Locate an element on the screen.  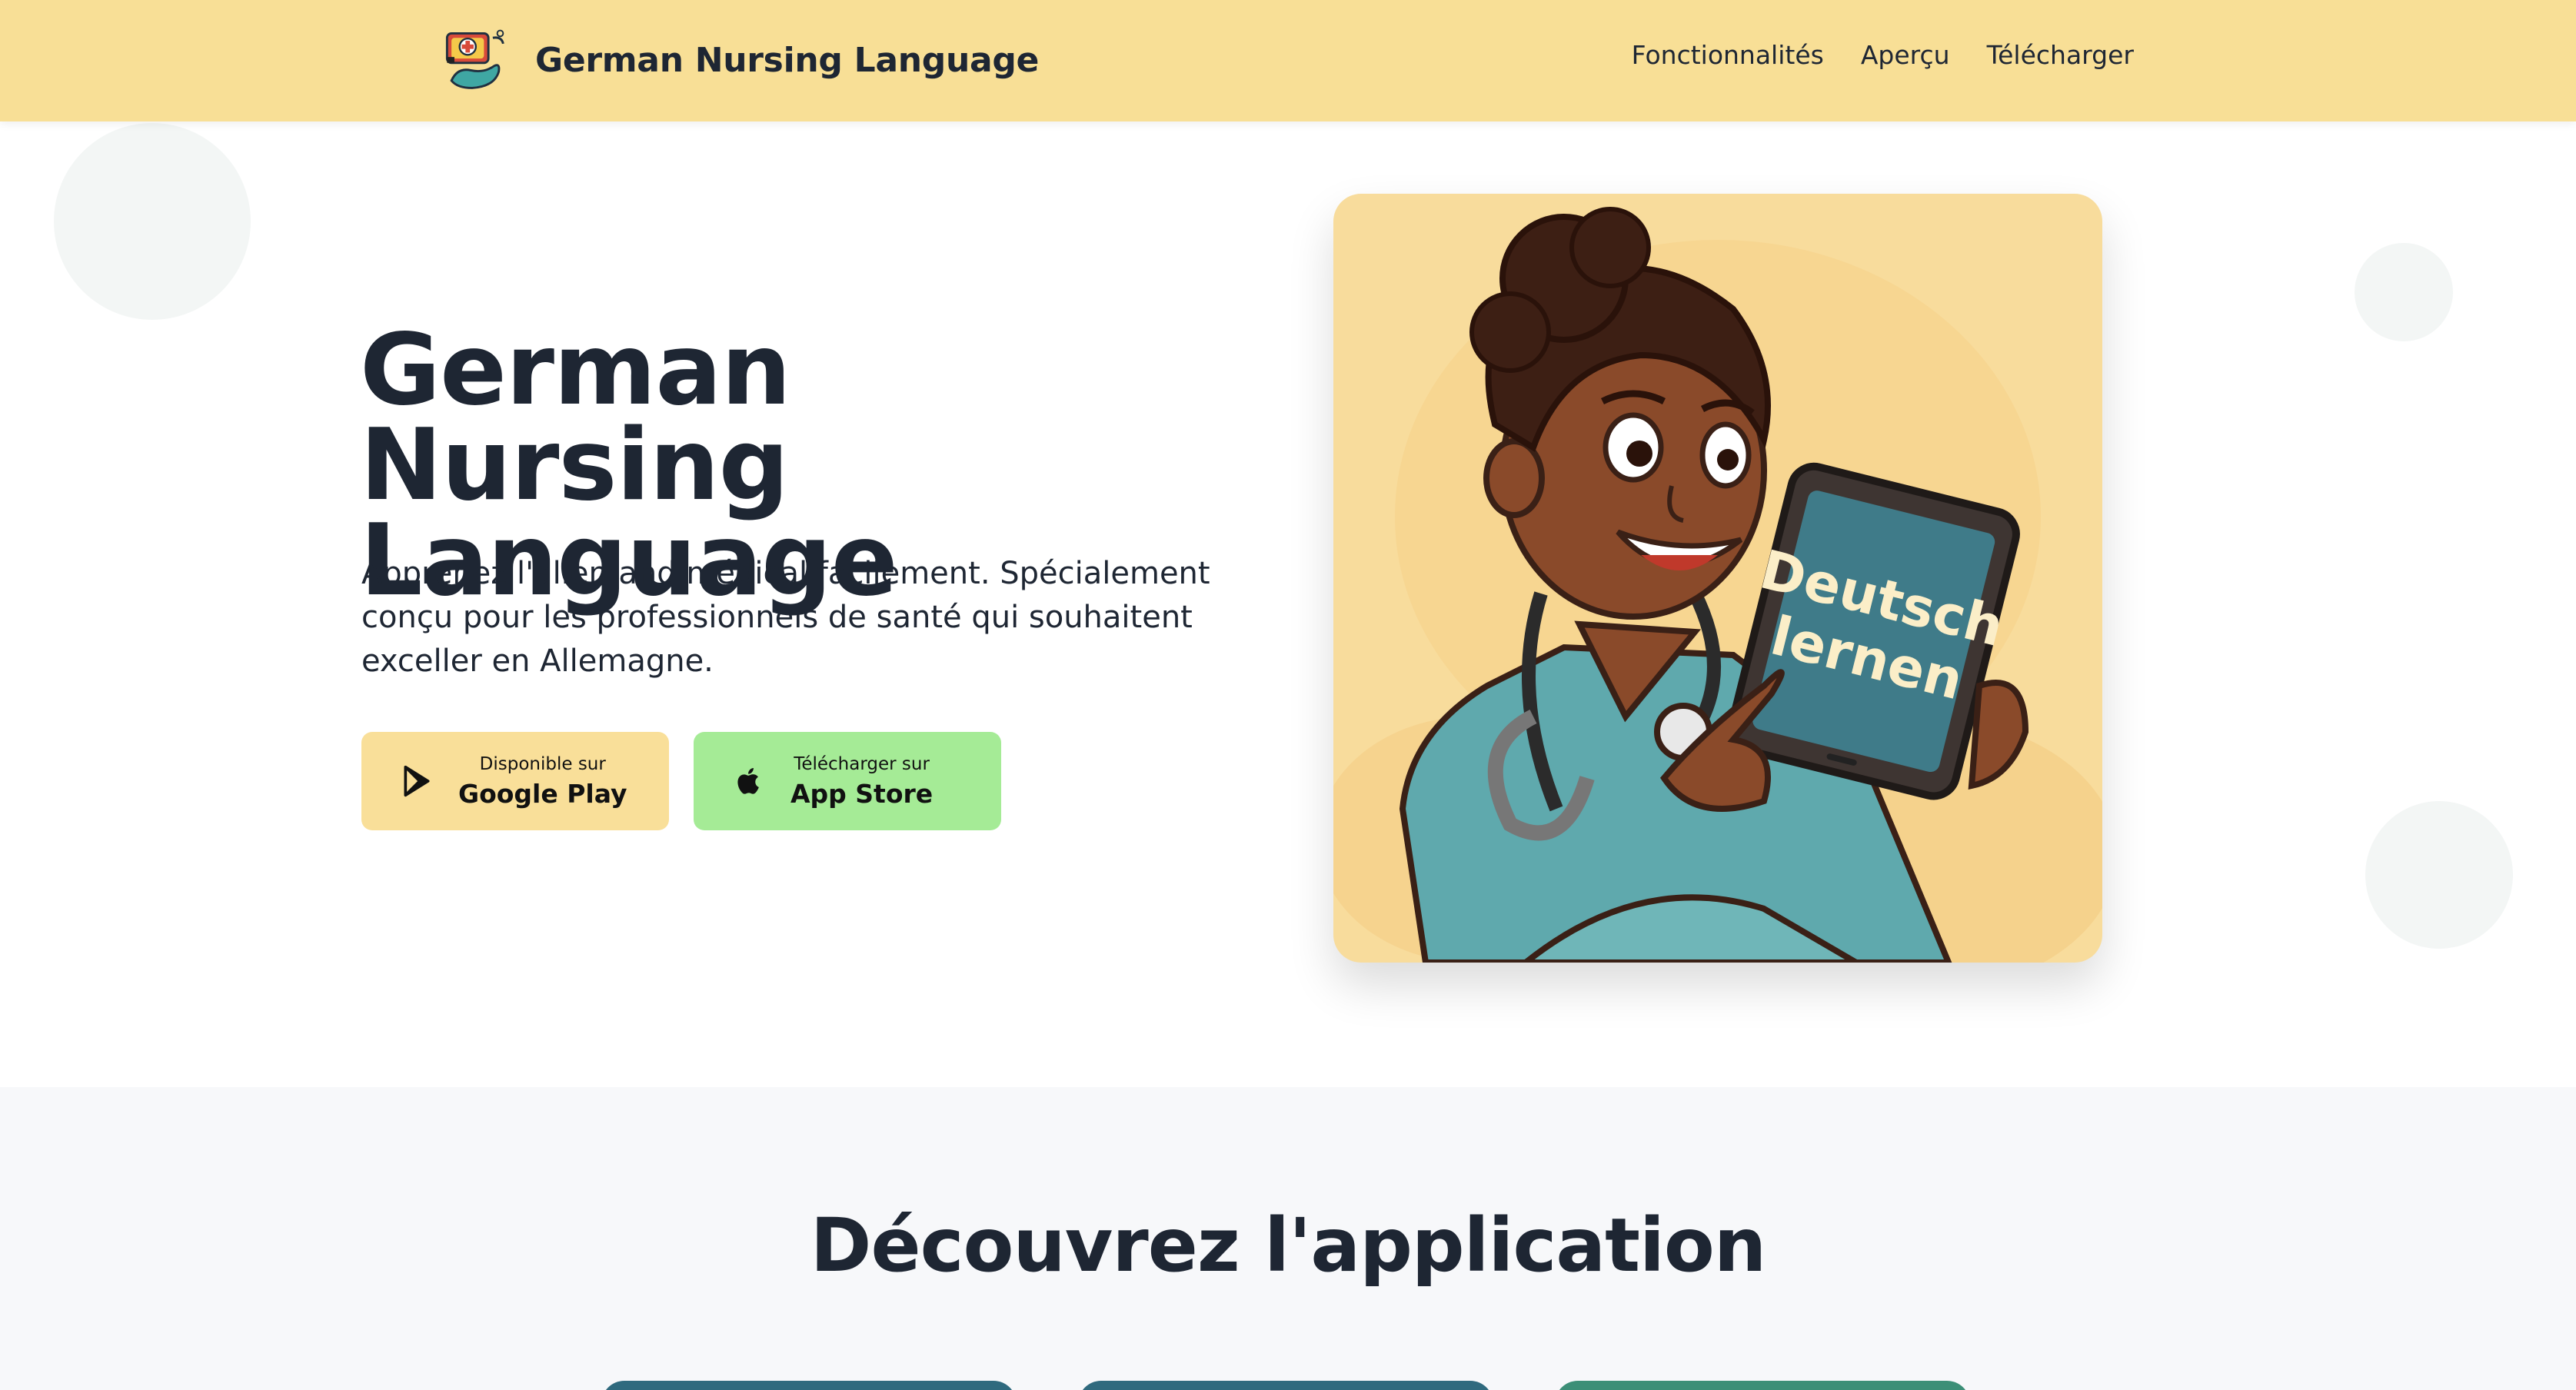
google-play-text: Disponible sur Google Play is located at coordinates (542, 781).